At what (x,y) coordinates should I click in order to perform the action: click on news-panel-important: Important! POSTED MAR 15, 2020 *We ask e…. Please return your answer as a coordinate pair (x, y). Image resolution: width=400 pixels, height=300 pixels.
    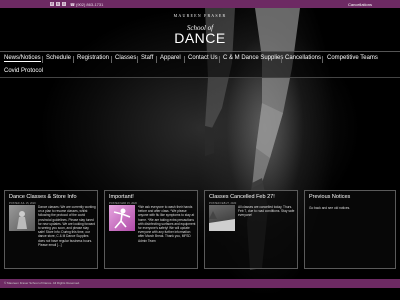
    Looking at the image, I should click on (151, 229).